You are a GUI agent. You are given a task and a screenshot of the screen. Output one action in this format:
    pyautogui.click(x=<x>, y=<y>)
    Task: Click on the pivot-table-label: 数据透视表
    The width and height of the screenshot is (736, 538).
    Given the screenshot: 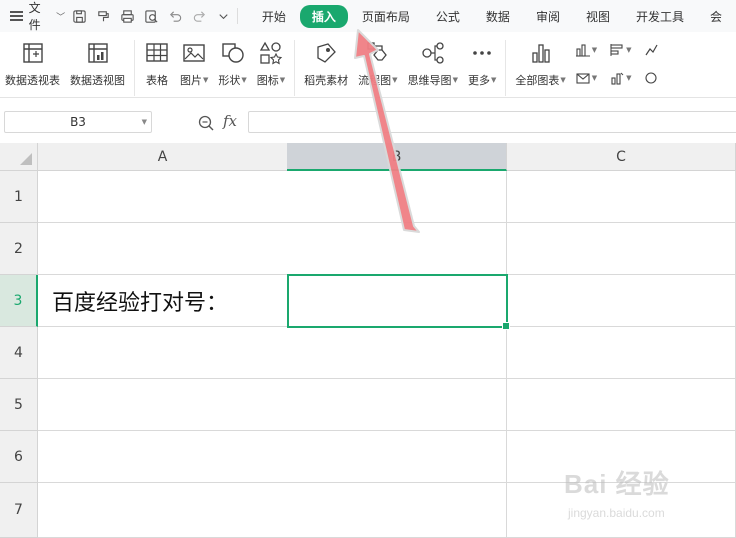 What is the action you would take?
    pyautogui.click(x=32, y=80)
    